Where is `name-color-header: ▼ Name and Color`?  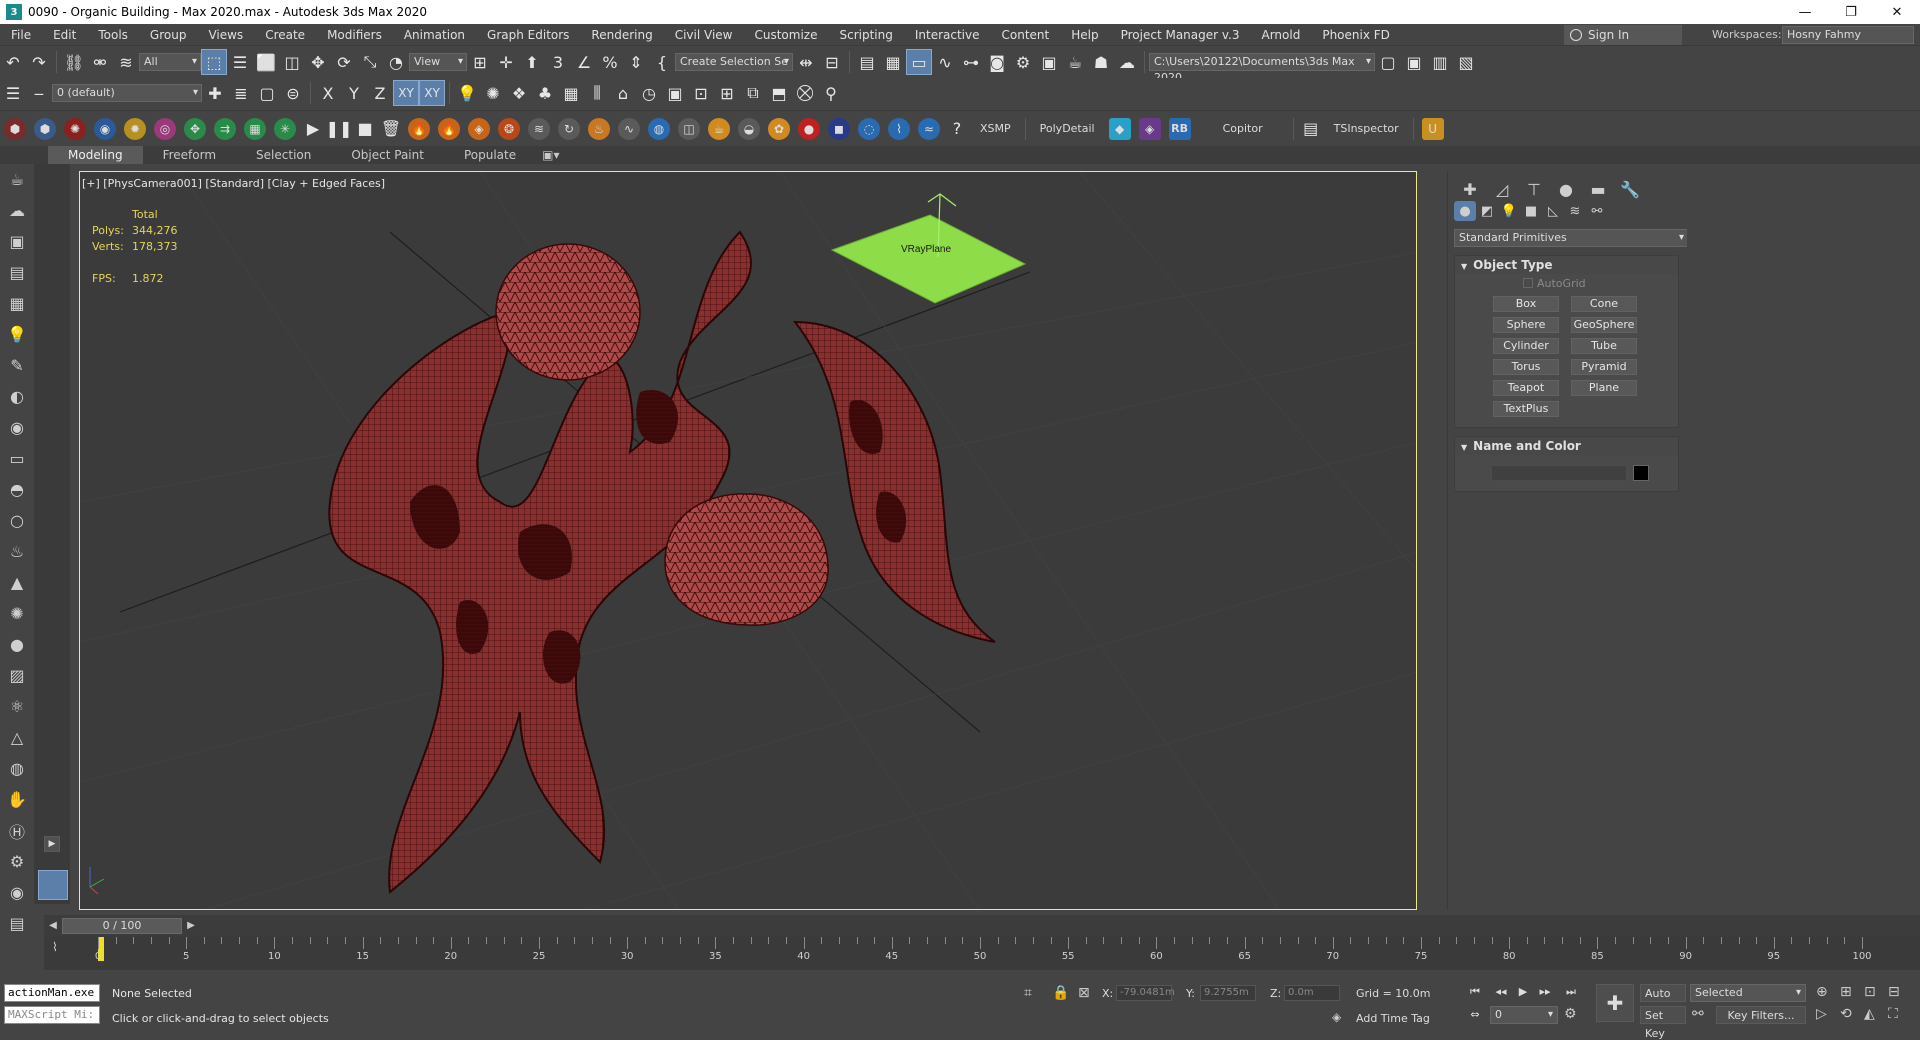
name-color-header: ▼ Name and Color is located at coordinates (1566, 446).